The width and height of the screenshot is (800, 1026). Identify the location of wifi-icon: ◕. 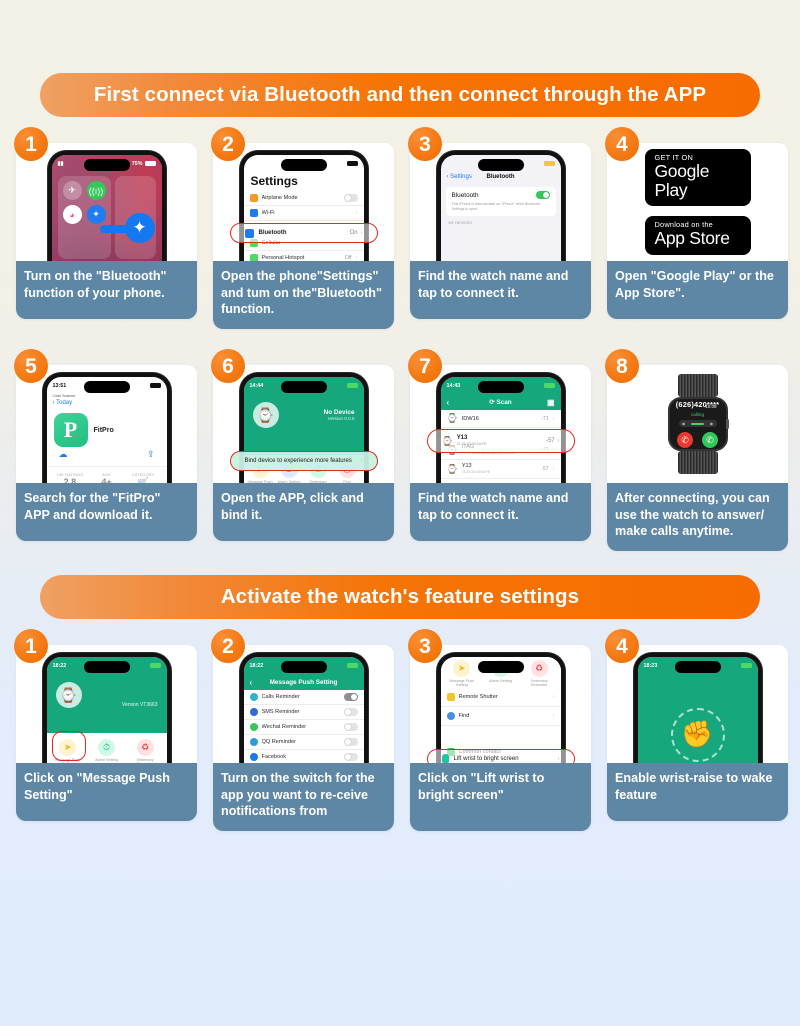
(72, 214).